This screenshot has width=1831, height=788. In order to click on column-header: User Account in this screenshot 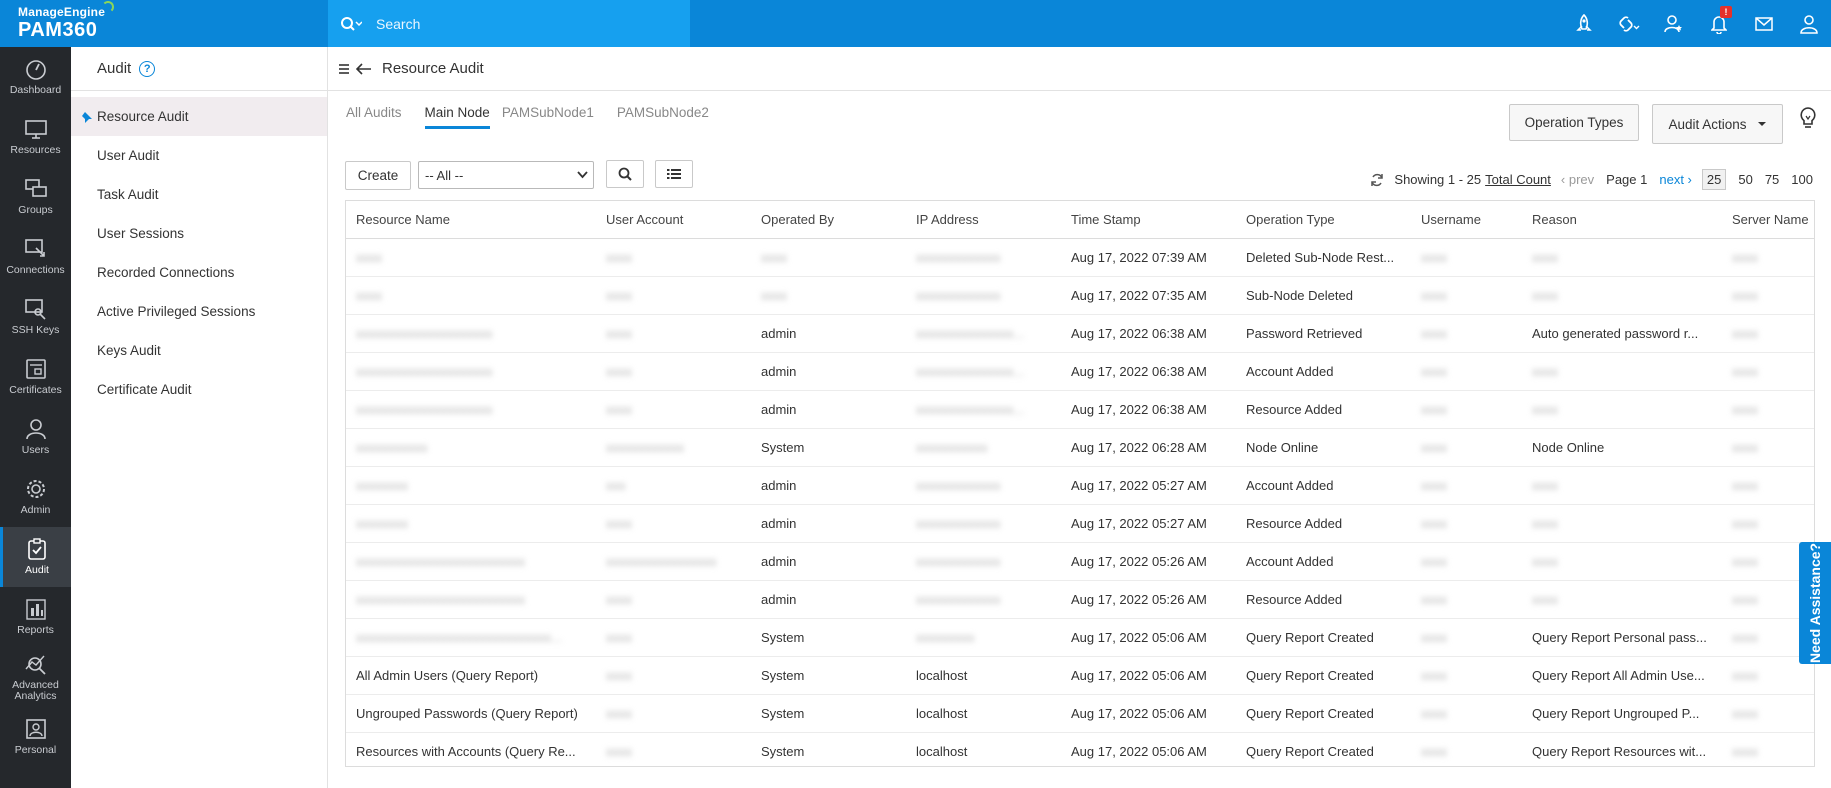, I will do `click(673, 220)`.